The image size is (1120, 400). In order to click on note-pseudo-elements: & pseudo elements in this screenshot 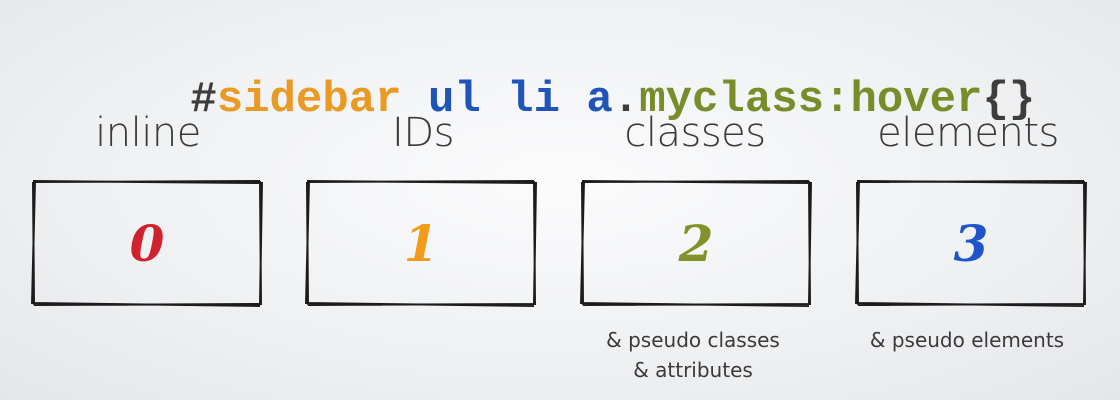, I will do `click(967, 340)`.